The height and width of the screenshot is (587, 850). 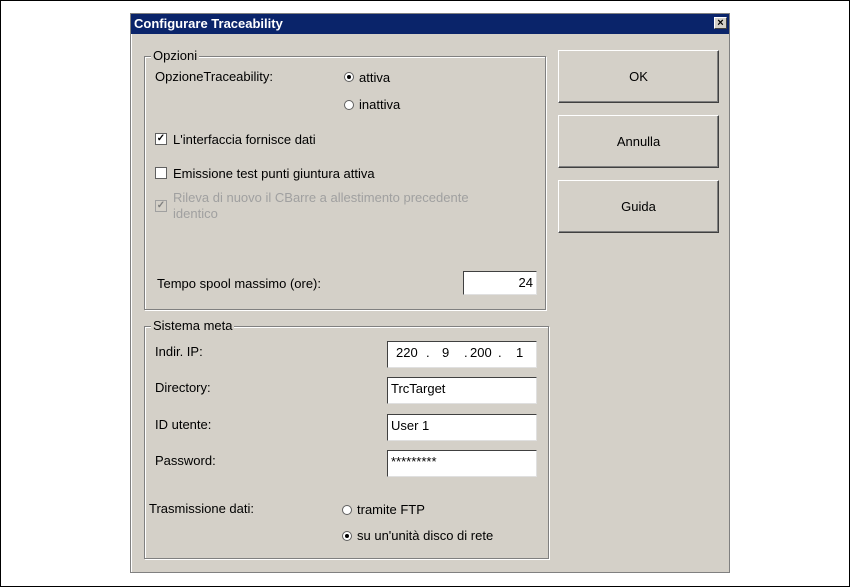 I want to click on ip-label: Indir. IP:, so click(x=179, y=351).